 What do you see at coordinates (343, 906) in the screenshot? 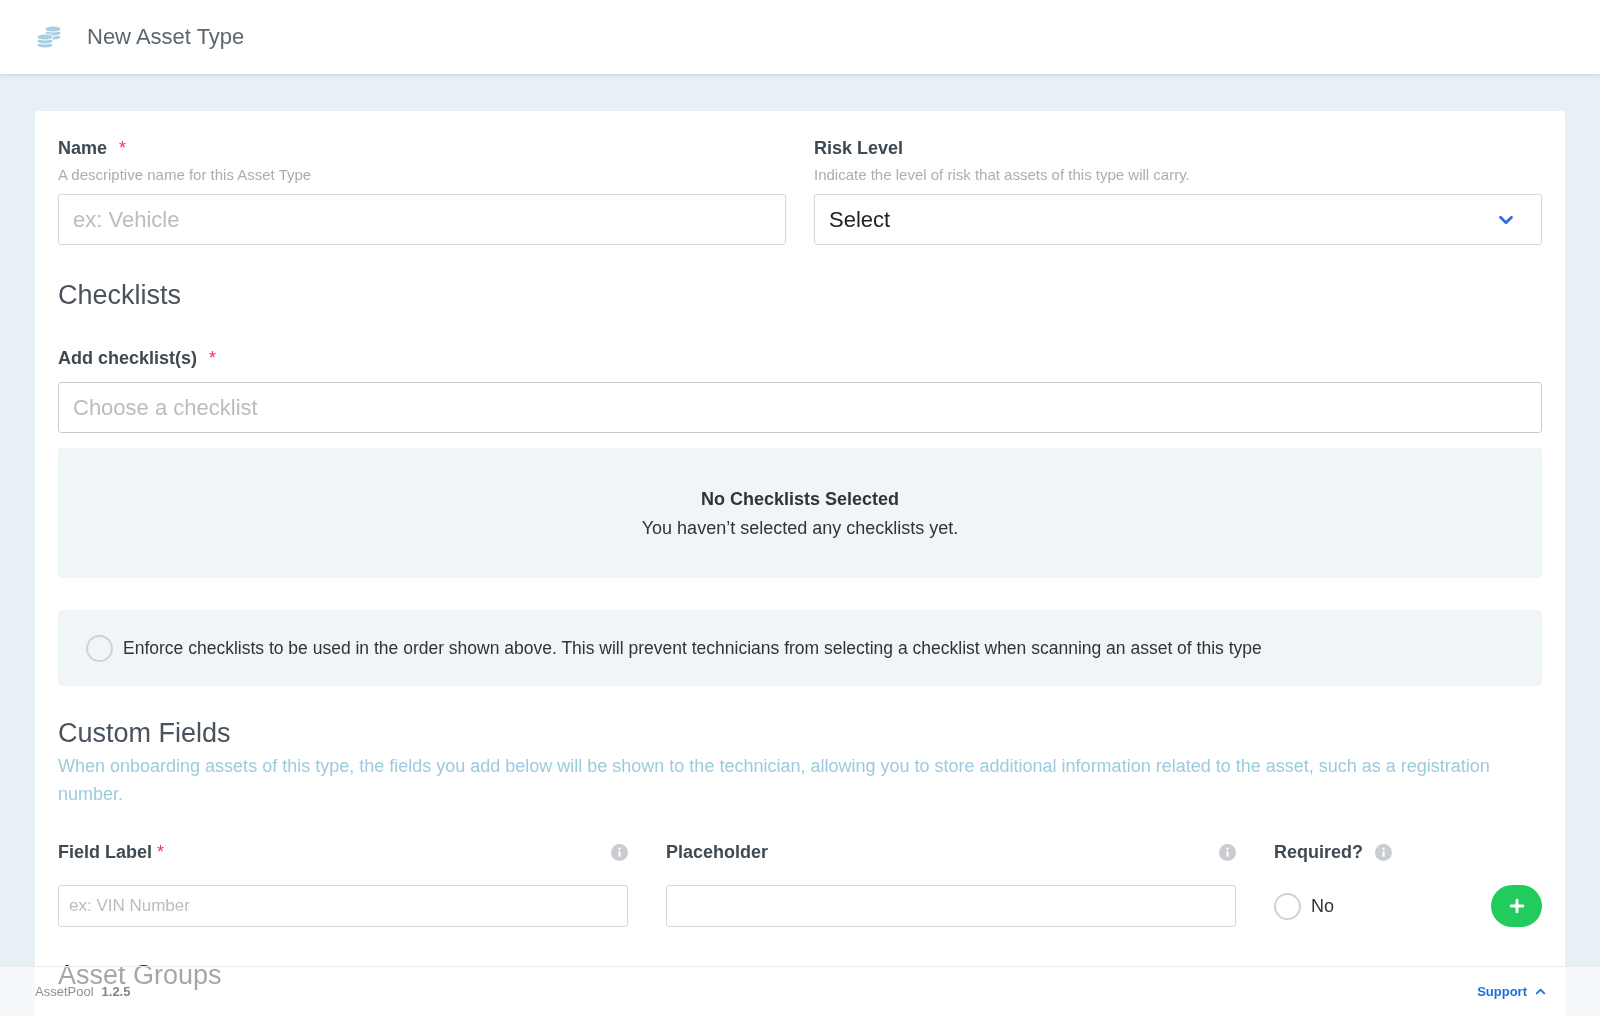
I see `field-label-input: ex: VIN Number` at bounding box center [343, 906].